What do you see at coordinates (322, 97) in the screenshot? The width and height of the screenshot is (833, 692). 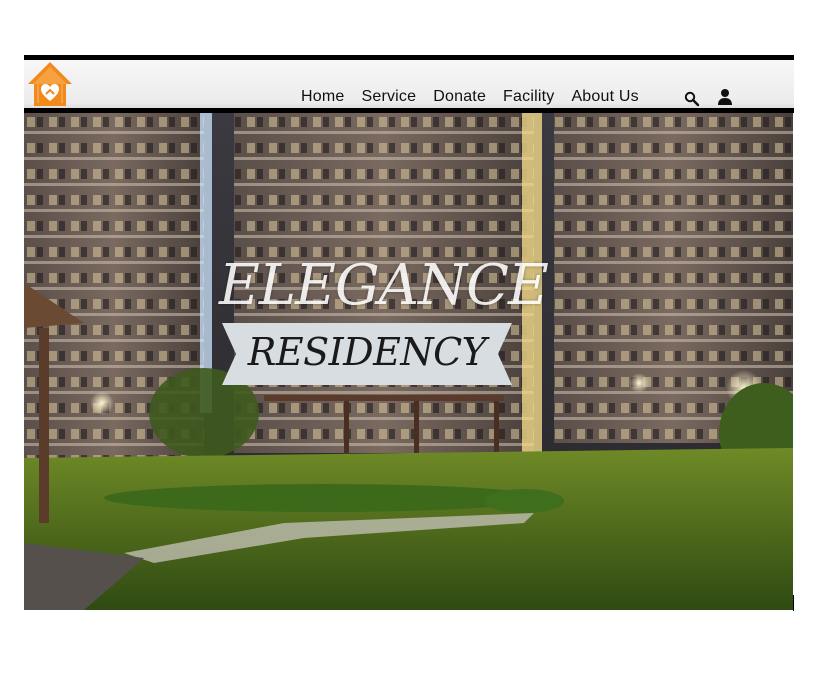 I see `nav-home-link: Home` at bounding box center [322, 97].